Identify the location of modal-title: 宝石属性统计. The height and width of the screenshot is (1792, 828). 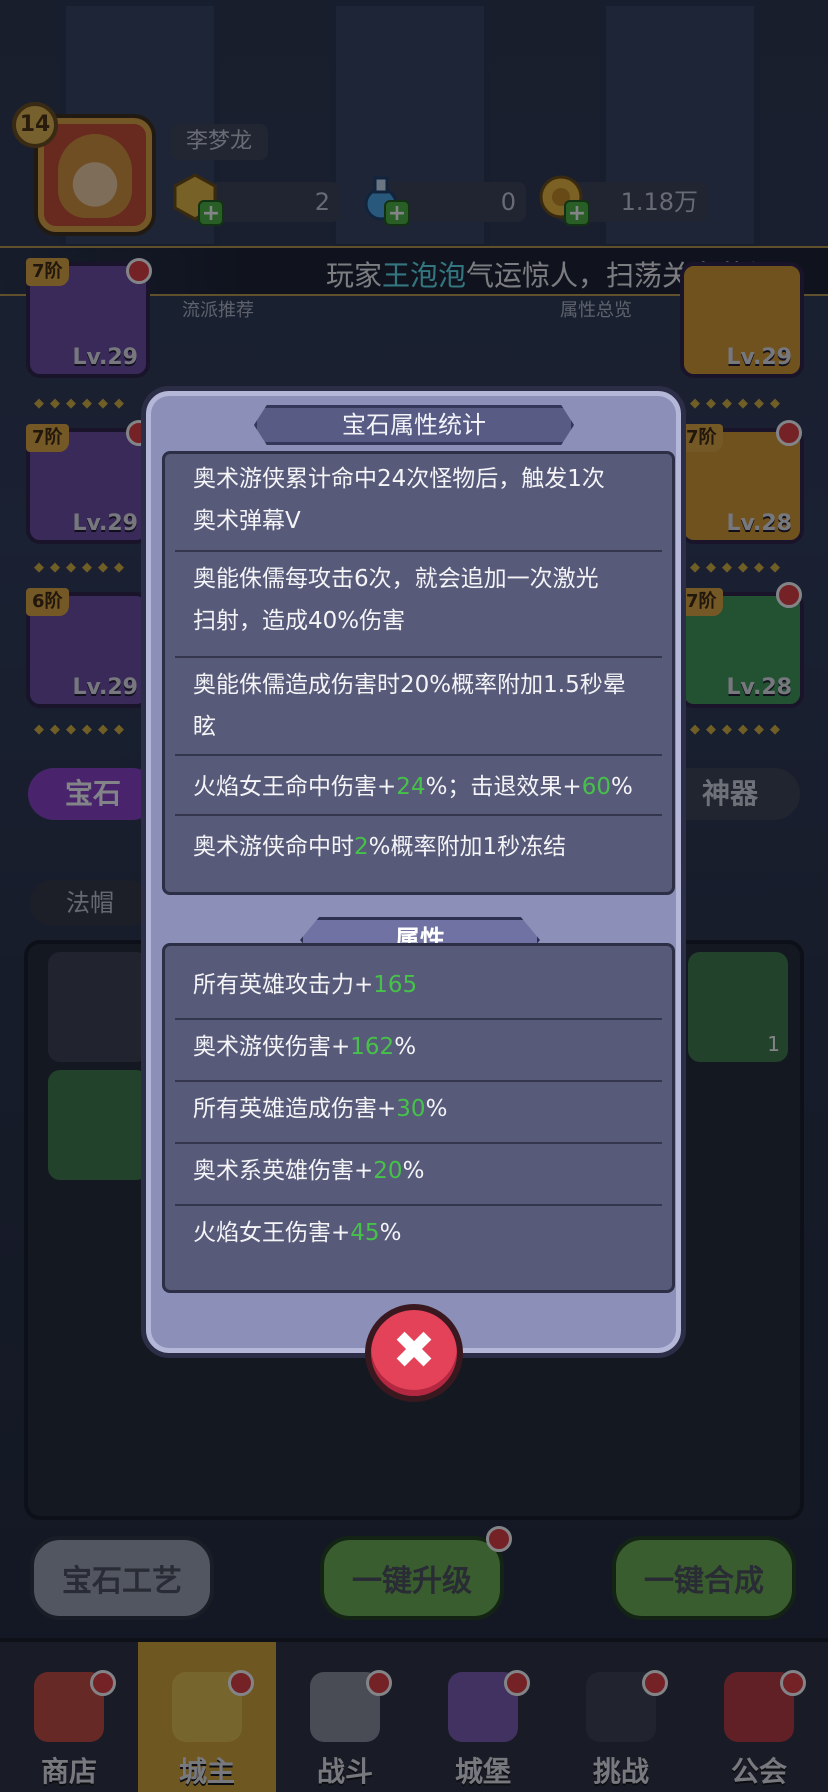
(414, 425).